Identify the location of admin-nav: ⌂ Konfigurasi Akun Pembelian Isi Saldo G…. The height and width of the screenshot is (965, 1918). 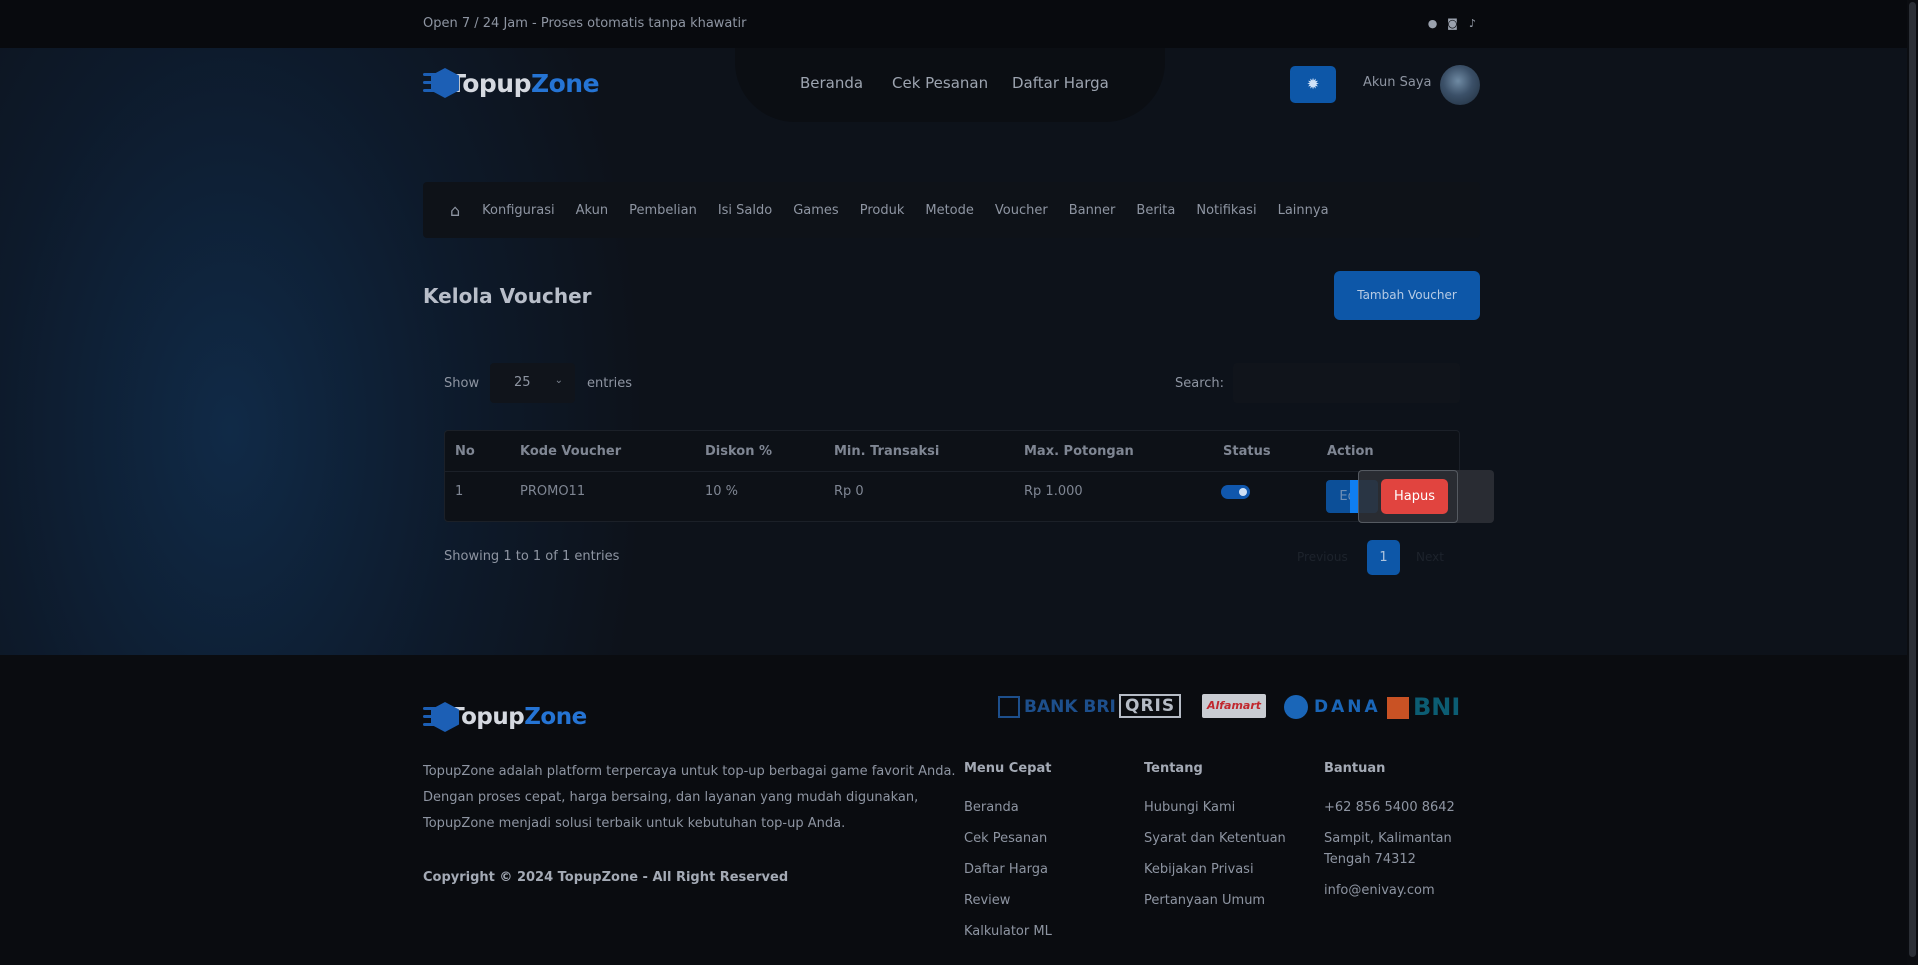
(951, 210).